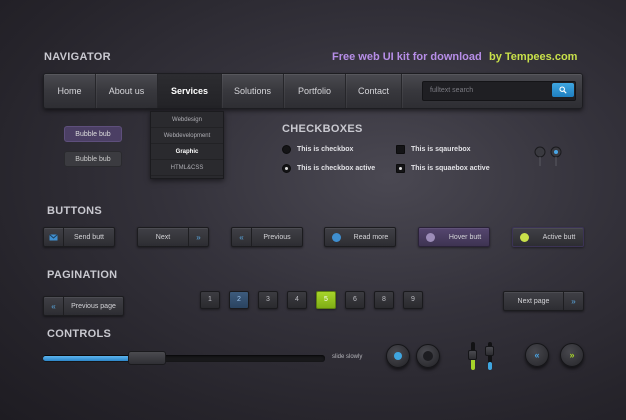  I want to click on radio-checked-icon, so click(286, 168).